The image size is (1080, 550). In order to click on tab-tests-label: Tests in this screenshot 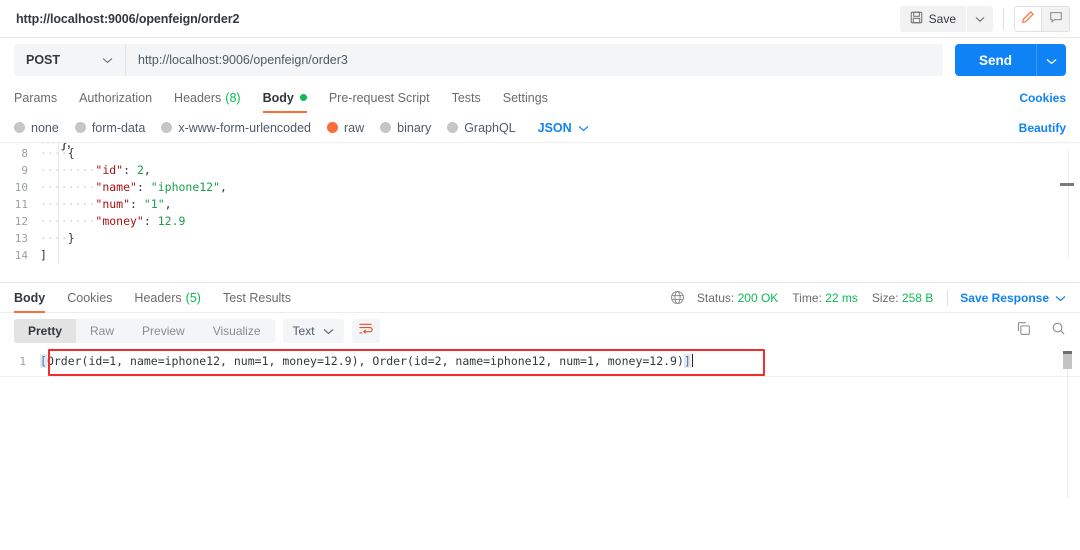, I will do `click(466, 97)`.